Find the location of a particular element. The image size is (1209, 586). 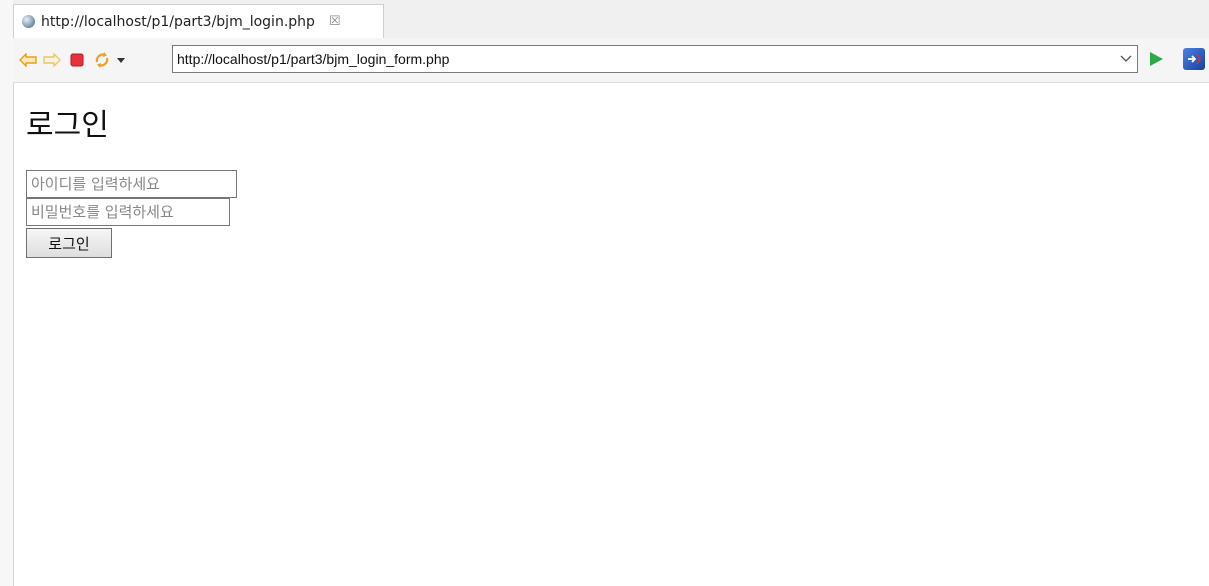

tab-title: http://localhost/p1/part3/bjm_login.php is located at coordinates (178, 21).